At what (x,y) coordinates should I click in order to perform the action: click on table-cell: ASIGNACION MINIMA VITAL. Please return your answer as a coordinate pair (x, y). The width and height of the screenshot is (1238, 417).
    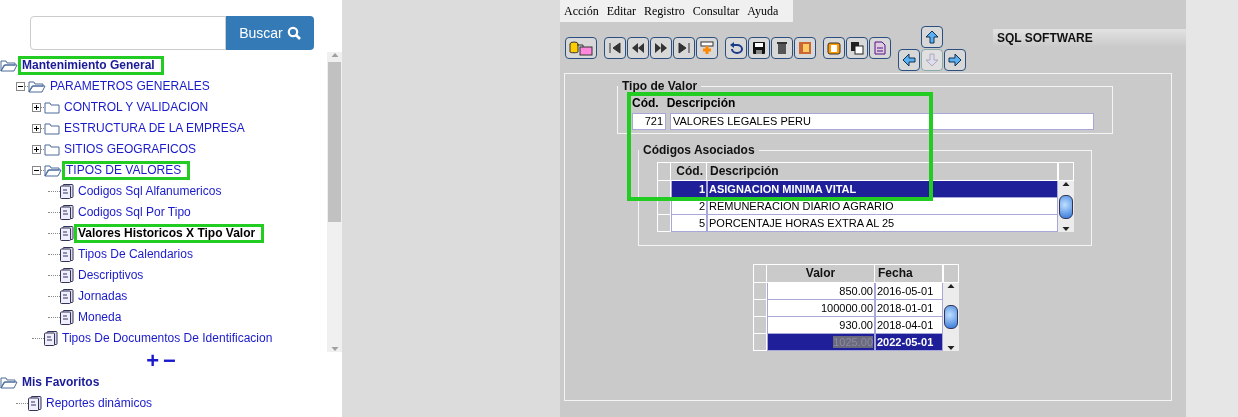
    Looking at the image, I should click on (882, 189).